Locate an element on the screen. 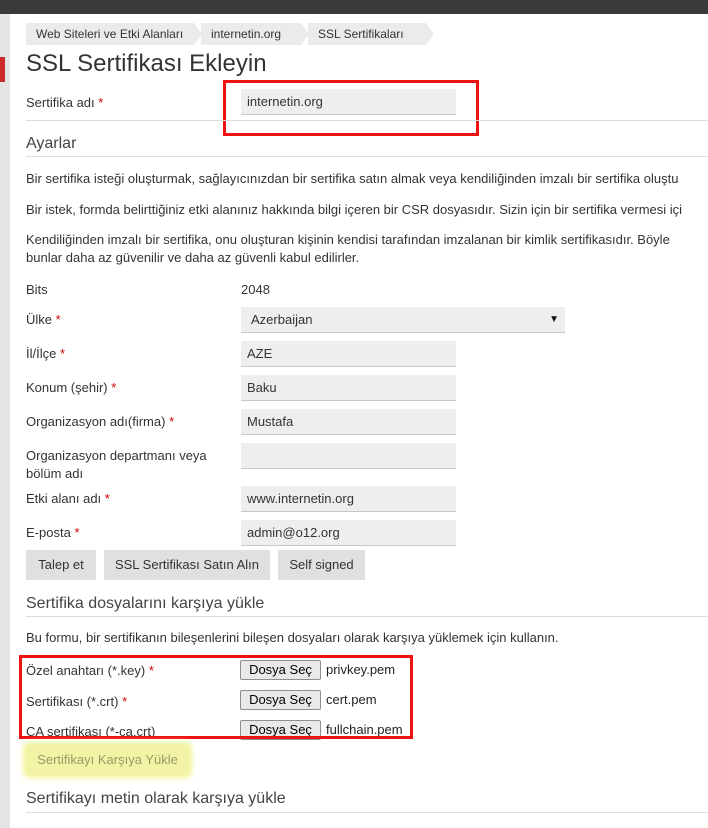  organization-label: Organizasyon adı(firma) * is located at coordinates (100, 421).